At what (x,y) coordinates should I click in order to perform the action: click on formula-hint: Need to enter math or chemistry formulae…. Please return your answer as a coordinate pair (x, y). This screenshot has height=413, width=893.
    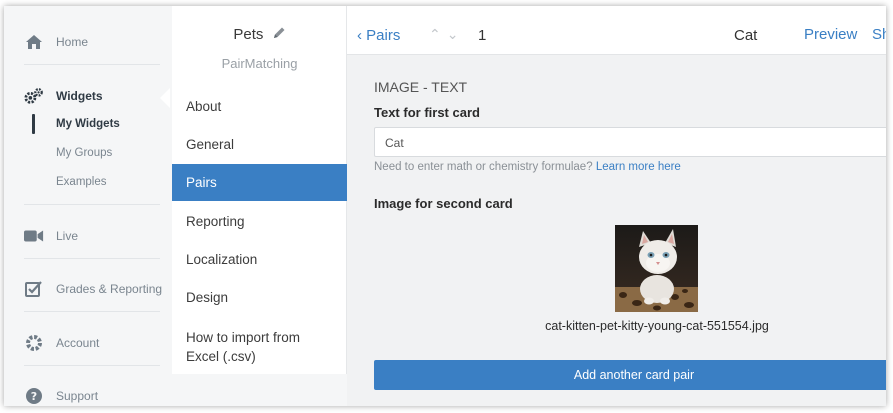
    Looking at the image, I should click on (527, 167).